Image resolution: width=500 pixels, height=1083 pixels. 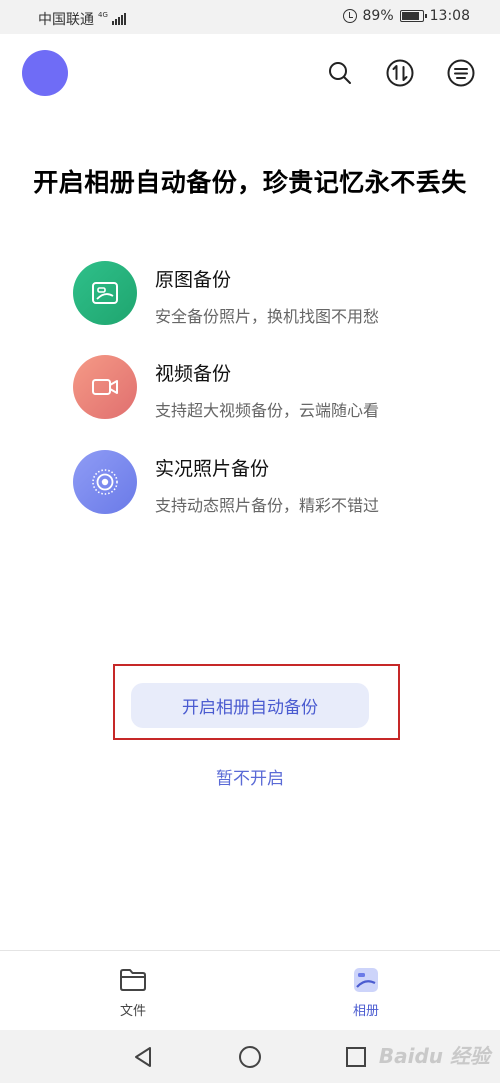 I want to click on back-icon, so click(x=143, y=1057).